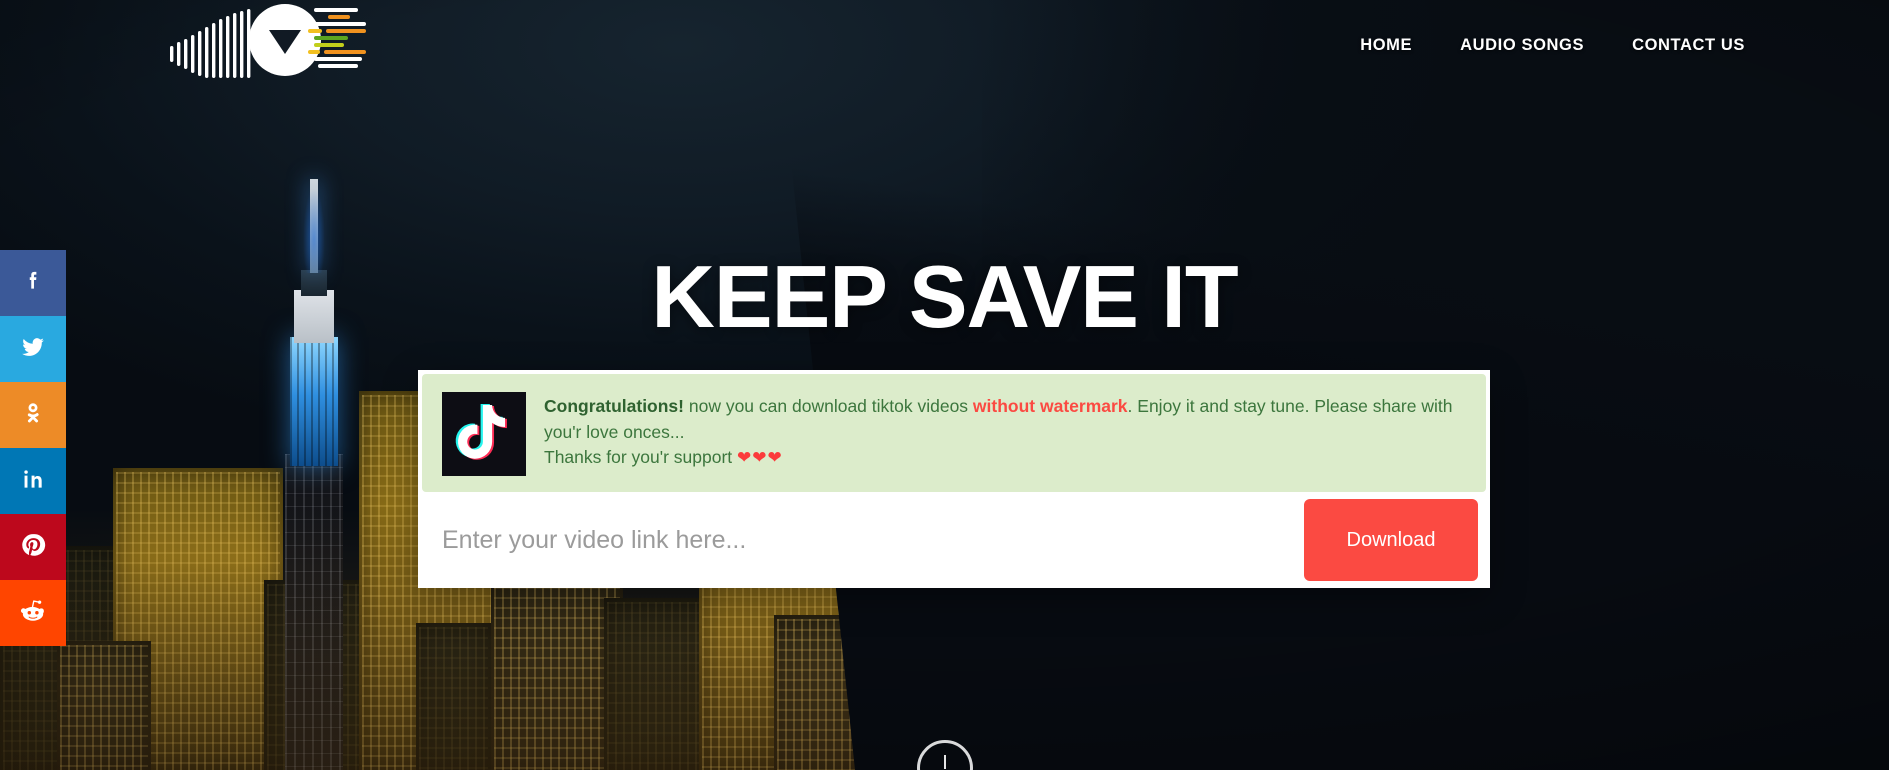  I want to click on nav-item-contact-us: CONTACT US, so click(1688, 45).